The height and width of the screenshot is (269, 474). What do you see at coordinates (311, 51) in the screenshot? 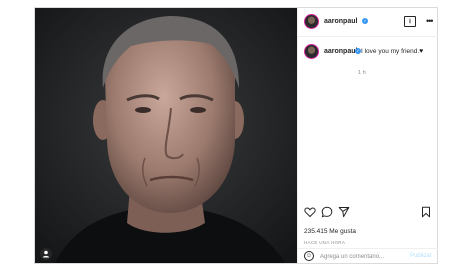
I see `caption-avatar` at bounding box center [311, 51].